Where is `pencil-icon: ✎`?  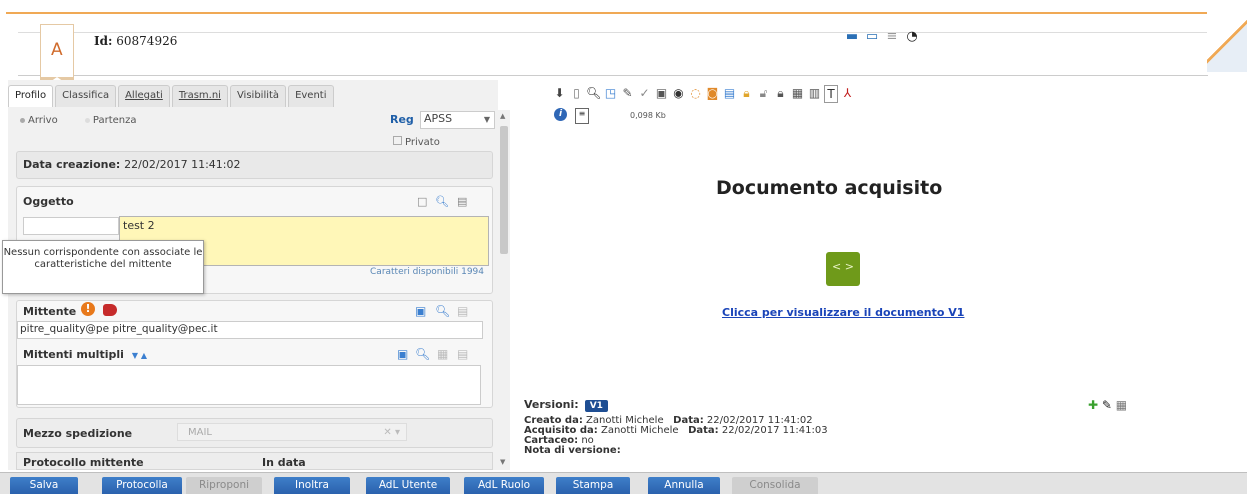
pencil-icon: ✎ is located at coordinates (1107, 405).